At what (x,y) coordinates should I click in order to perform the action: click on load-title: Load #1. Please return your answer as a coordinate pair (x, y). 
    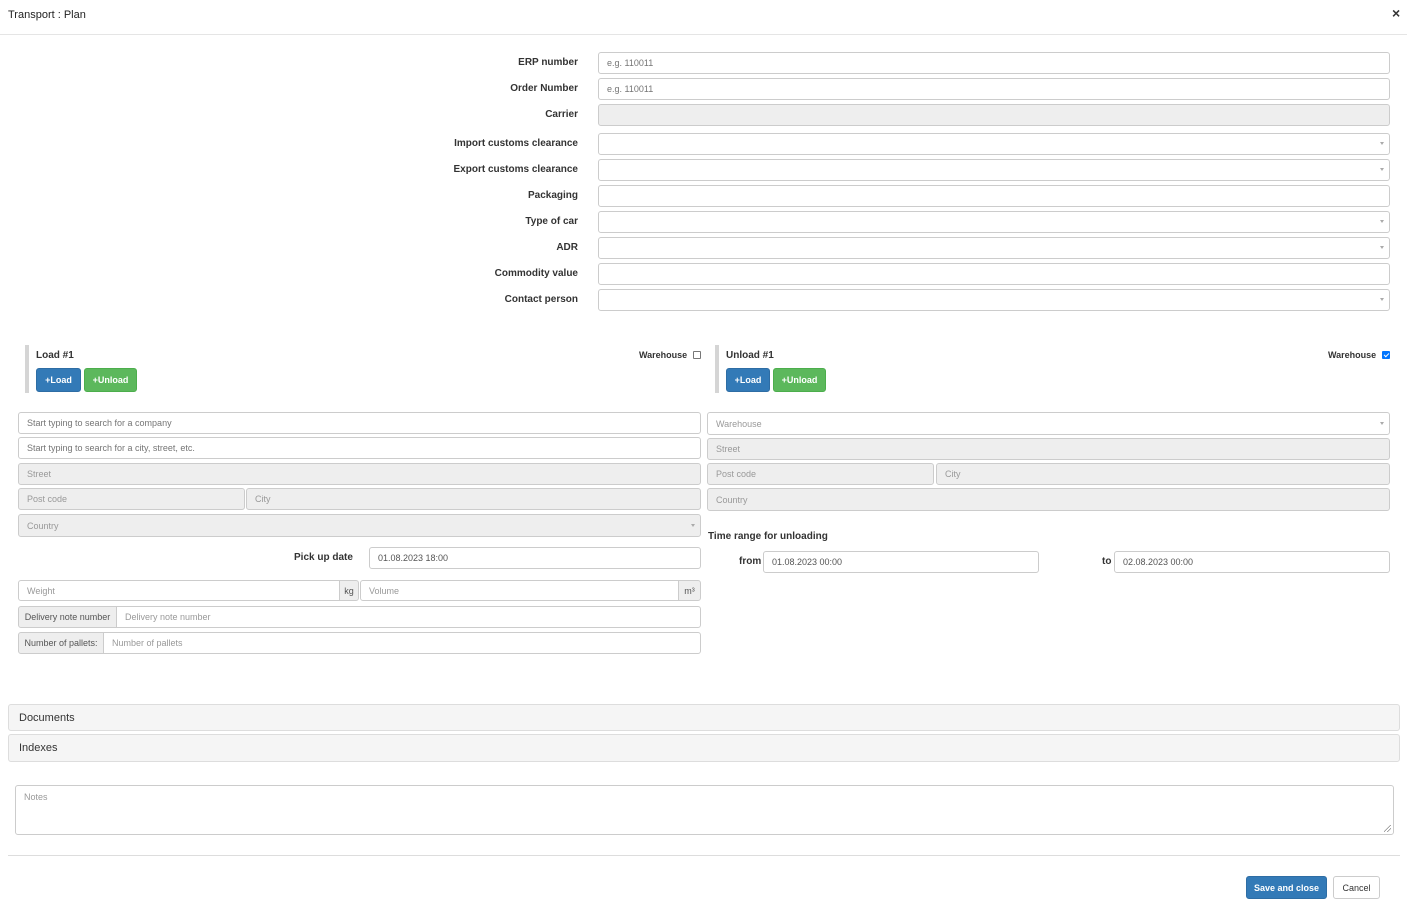
    Looking at the image, I should click on (55, 355).